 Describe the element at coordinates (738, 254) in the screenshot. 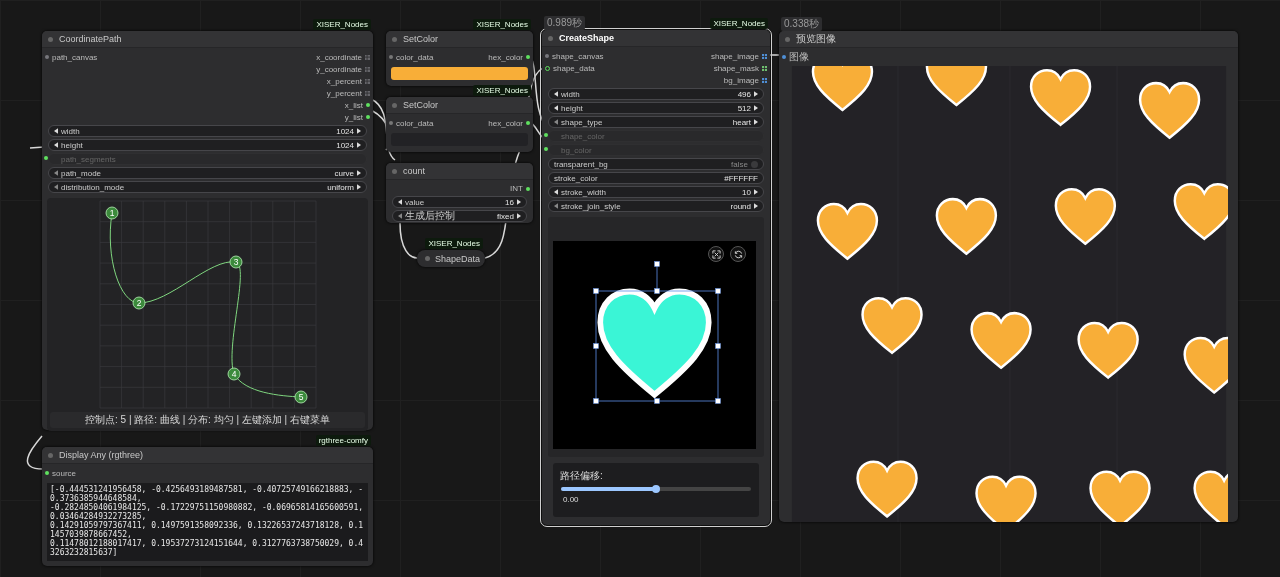

I see `refresh-icon` at that location.